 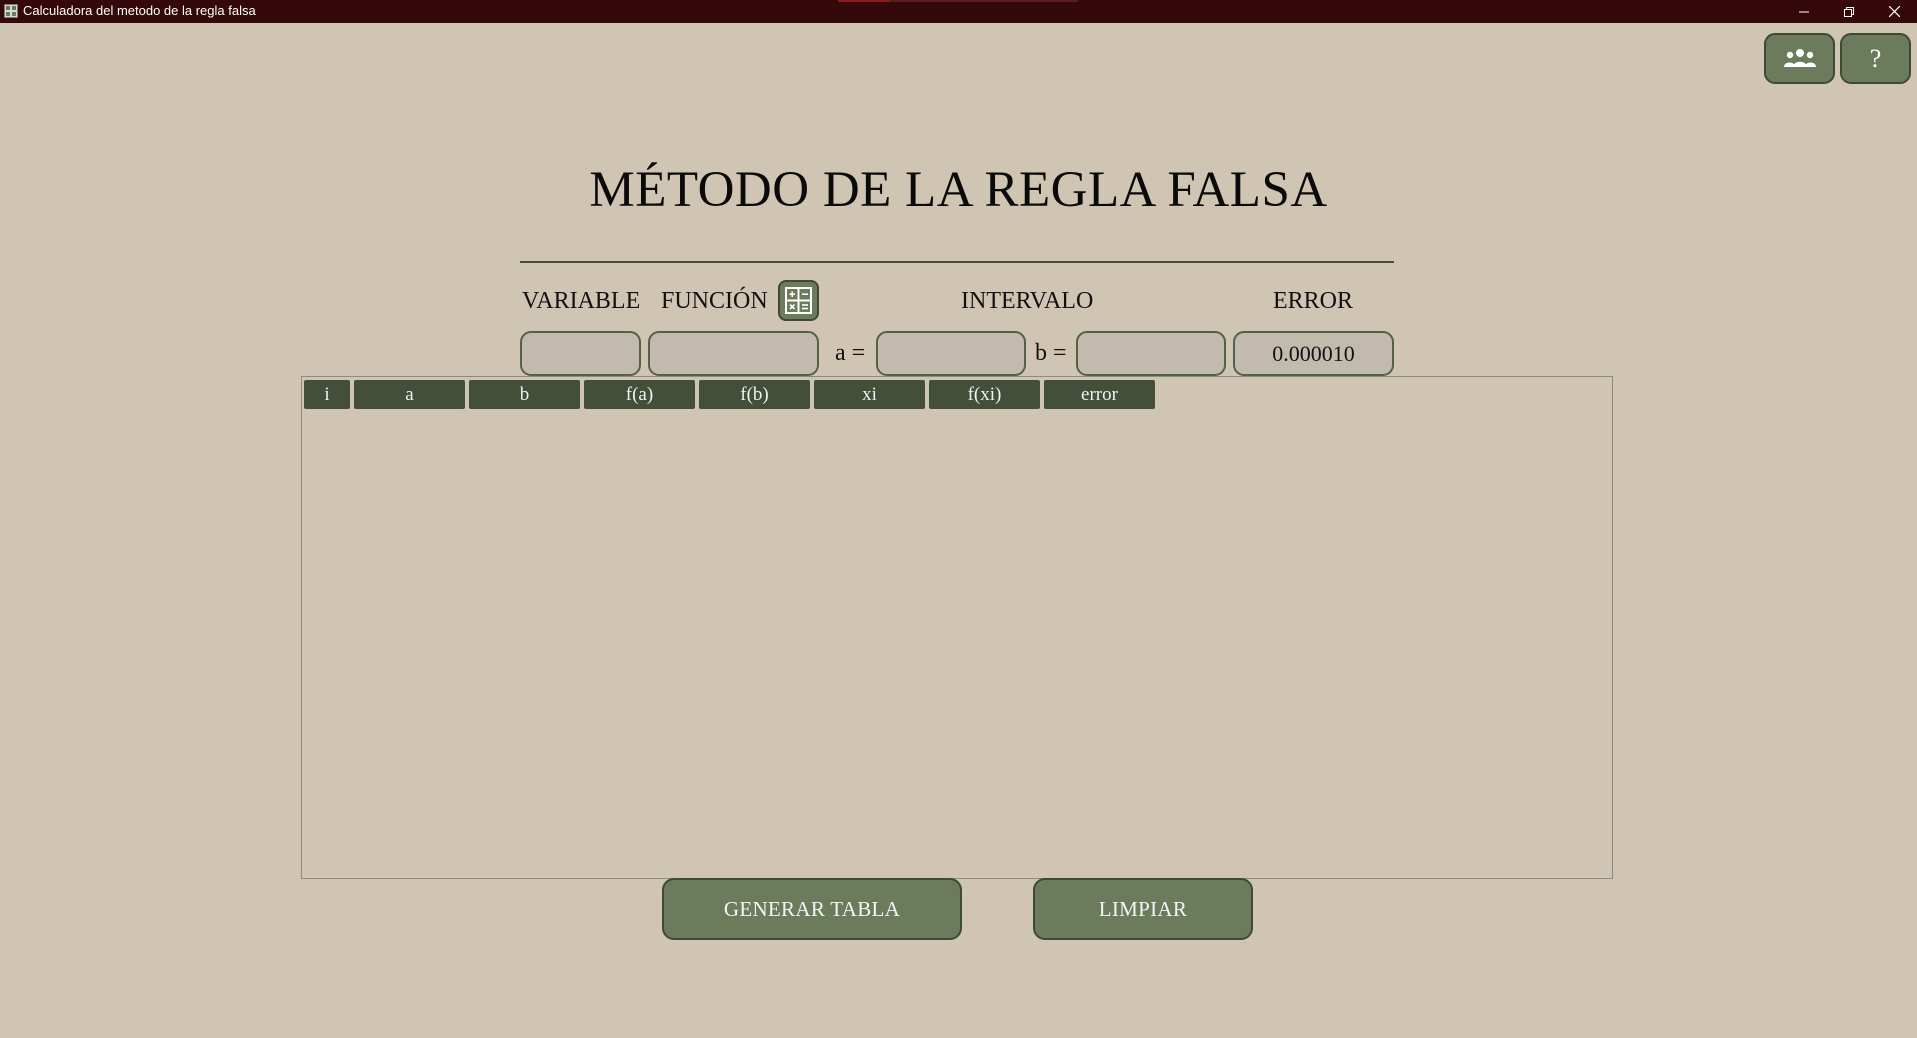 What do you see at coordinates (1313, 353) in the screenshot?
I see `error-input` at bounding box center [1313, 353].